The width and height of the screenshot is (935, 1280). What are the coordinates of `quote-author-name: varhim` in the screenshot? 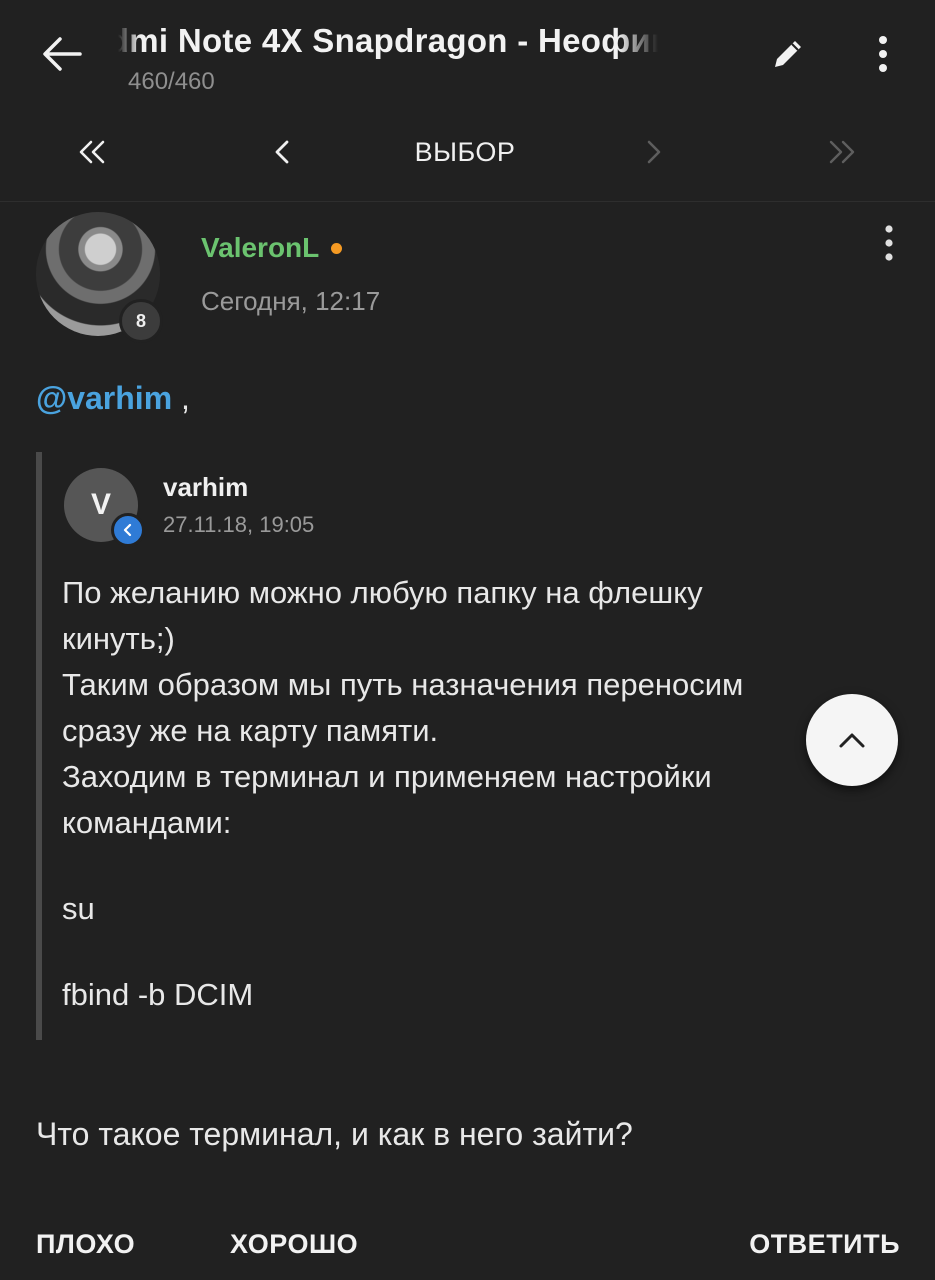 It's located at (205, 487).